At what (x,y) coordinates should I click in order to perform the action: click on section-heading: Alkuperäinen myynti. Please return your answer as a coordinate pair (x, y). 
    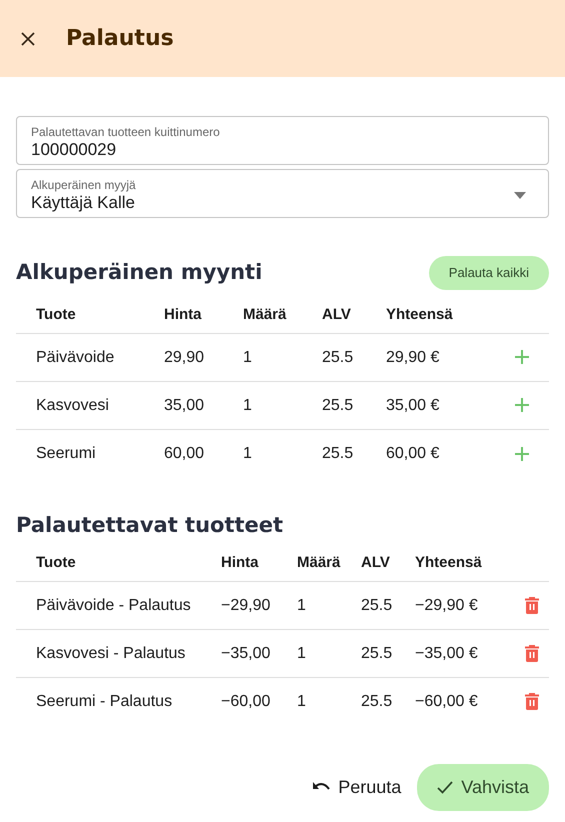
    Looking at the image, I should click on (139, 273).